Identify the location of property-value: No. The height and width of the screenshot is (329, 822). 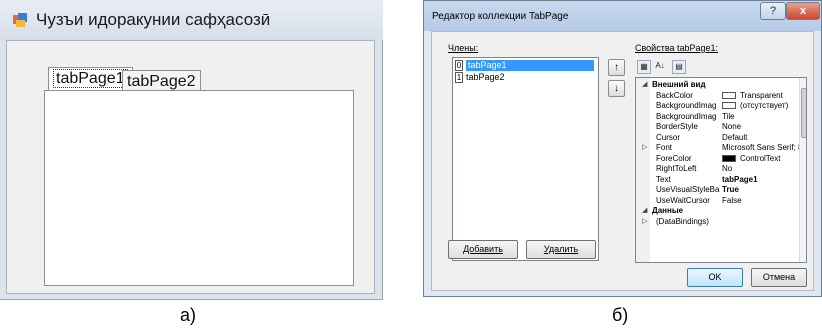
(761, 169).